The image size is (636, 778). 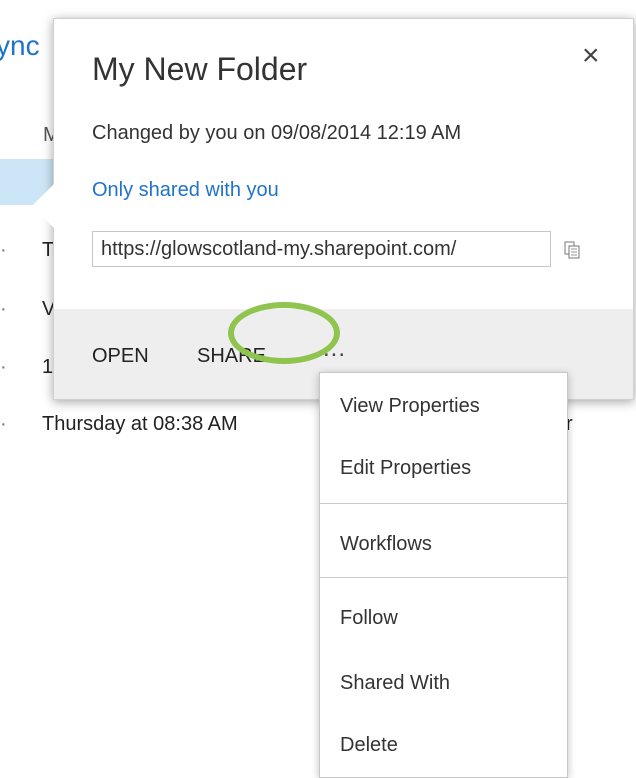 What do you see at coordinates (386, 544) in the screenshot?
I see `menu-item-workflows: Workflows` at bounding box center [386, 544].